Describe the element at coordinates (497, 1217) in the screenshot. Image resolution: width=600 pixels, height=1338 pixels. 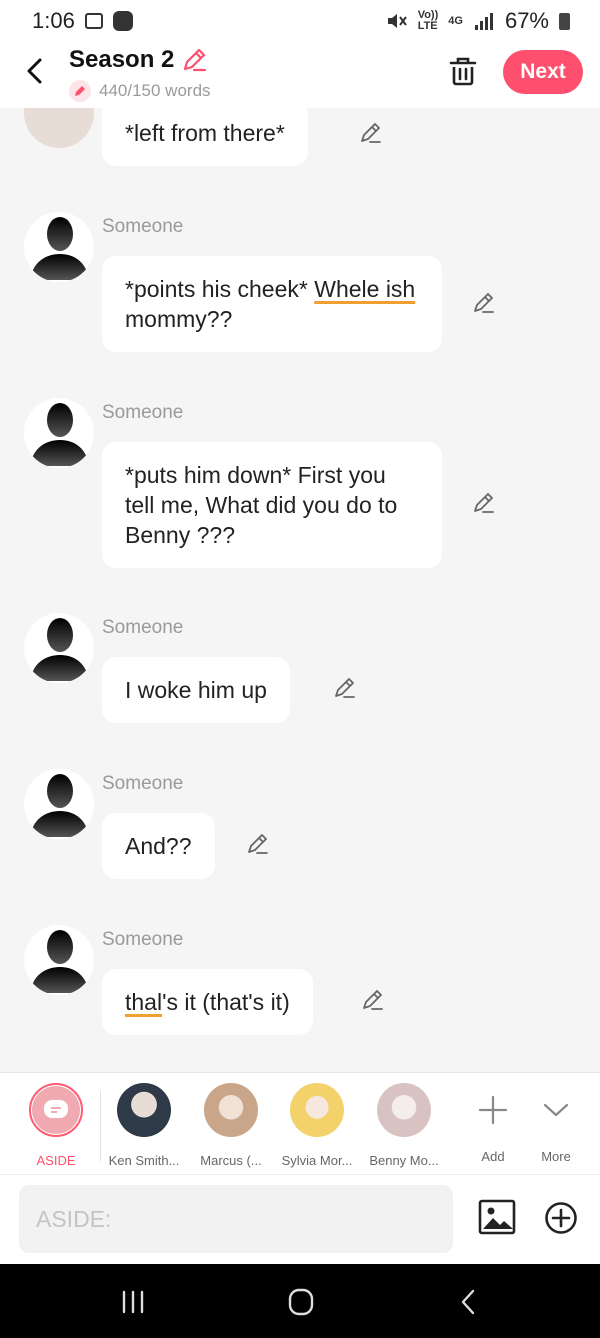
I see `image-icon` at that location.